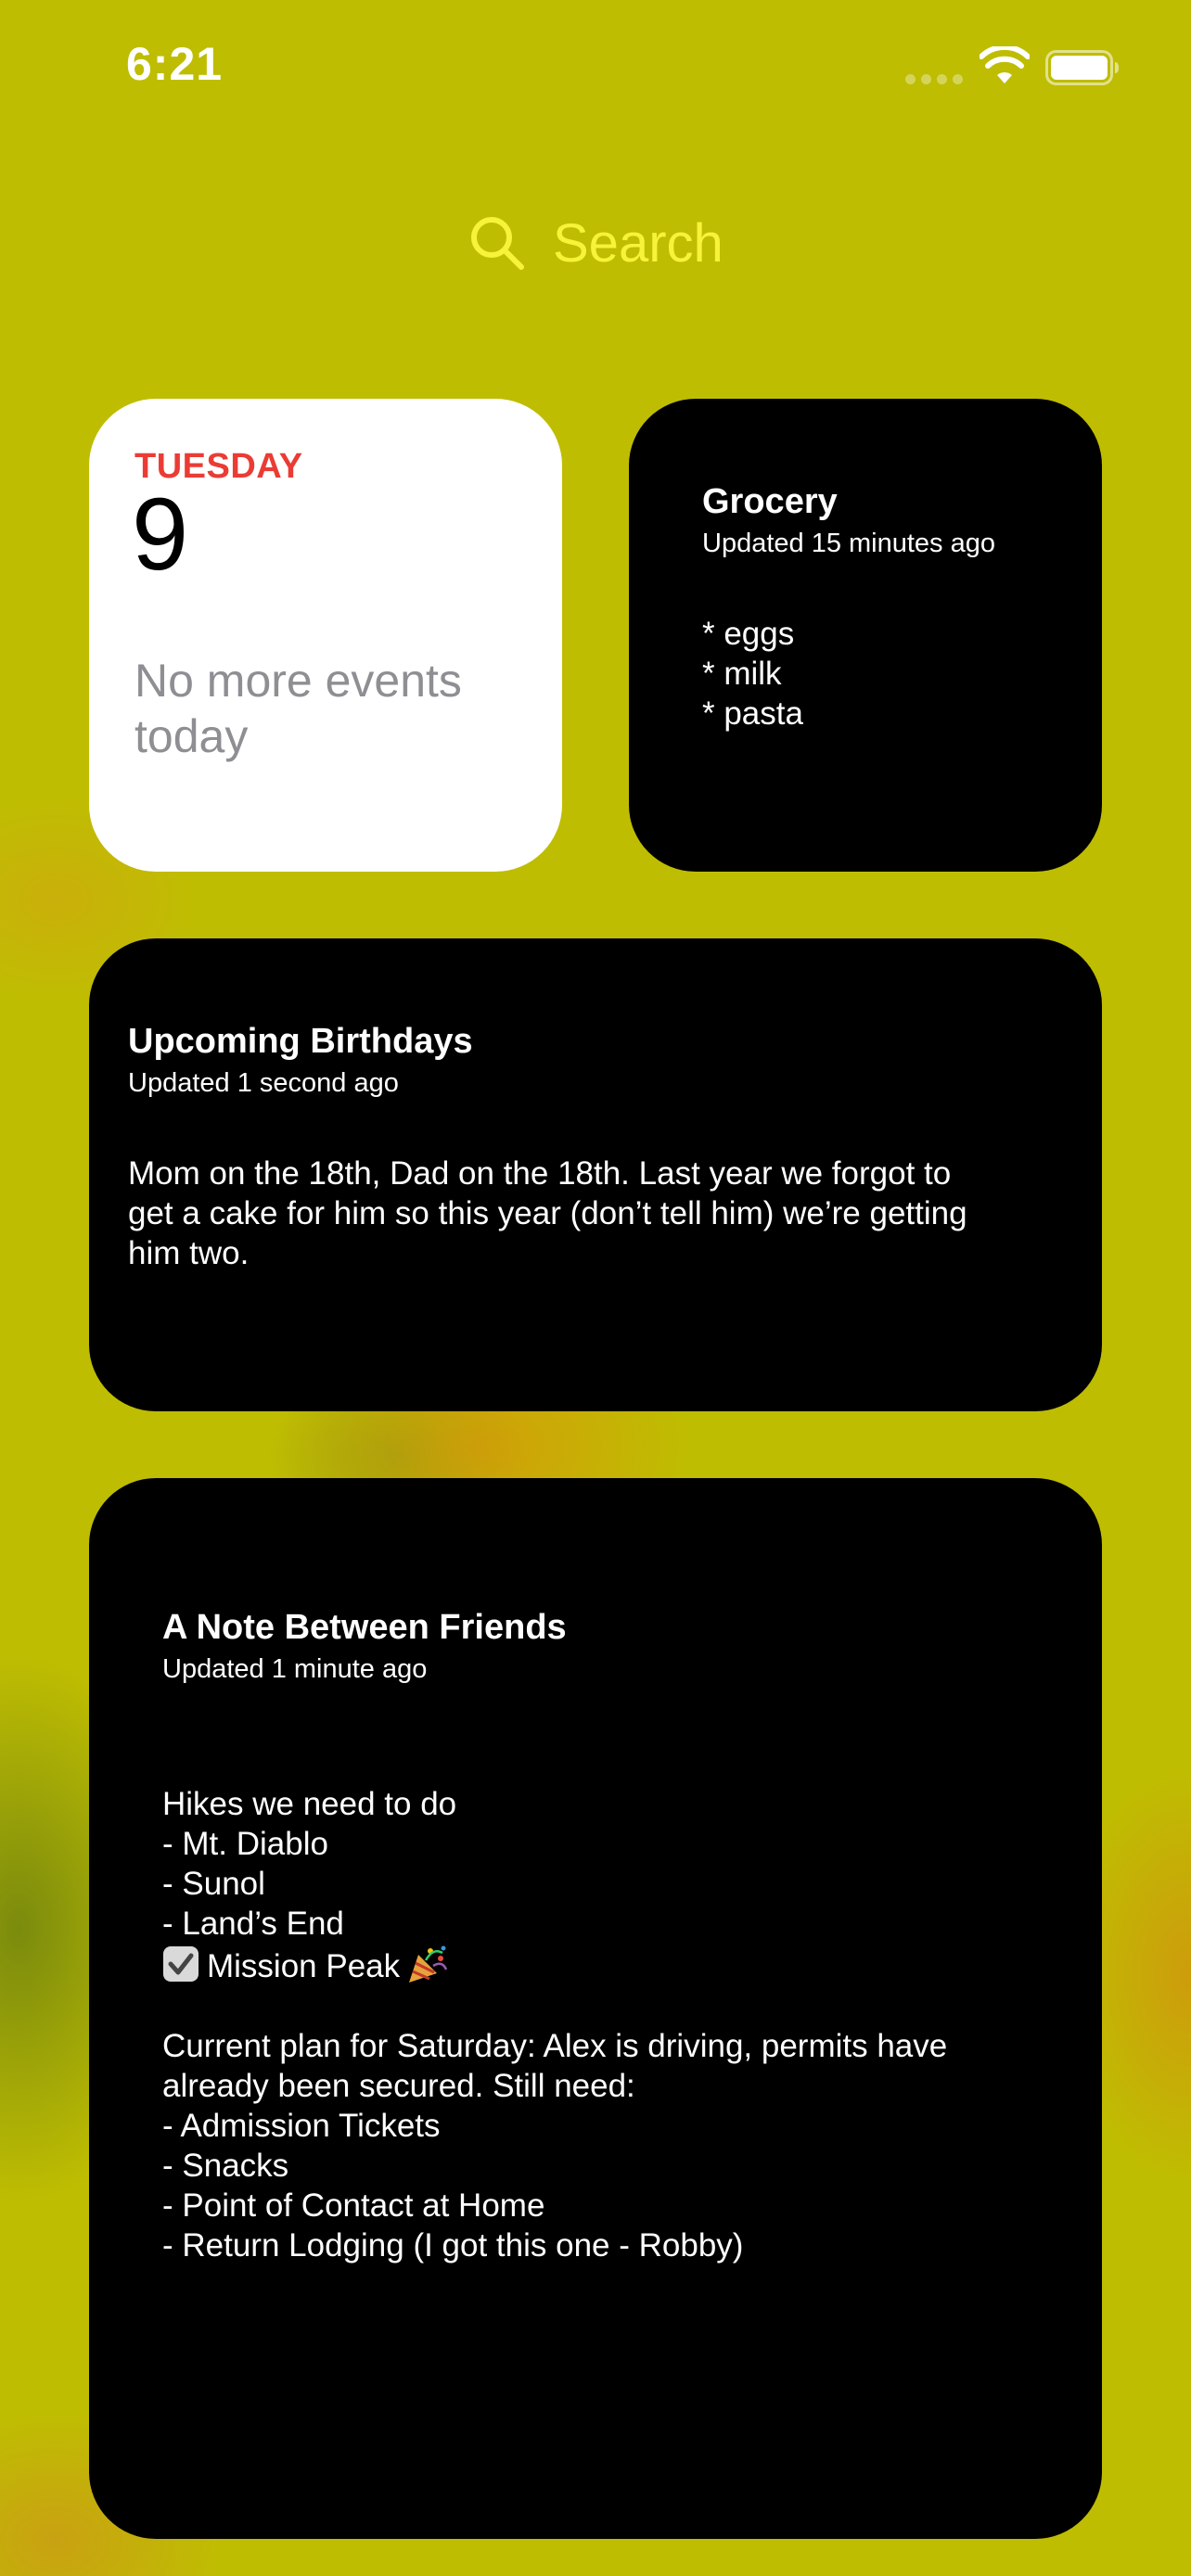  I want to click on text-line: already been secured. Still need:, so click(399, 2086).